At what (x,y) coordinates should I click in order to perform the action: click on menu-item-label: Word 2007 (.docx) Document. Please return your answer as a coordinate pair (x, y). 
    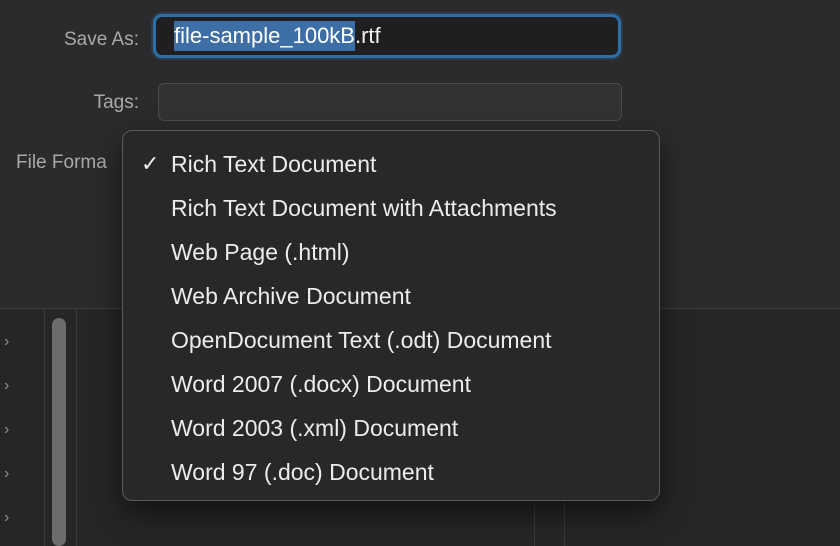
    Looking at the image, I should click on (321, 384).